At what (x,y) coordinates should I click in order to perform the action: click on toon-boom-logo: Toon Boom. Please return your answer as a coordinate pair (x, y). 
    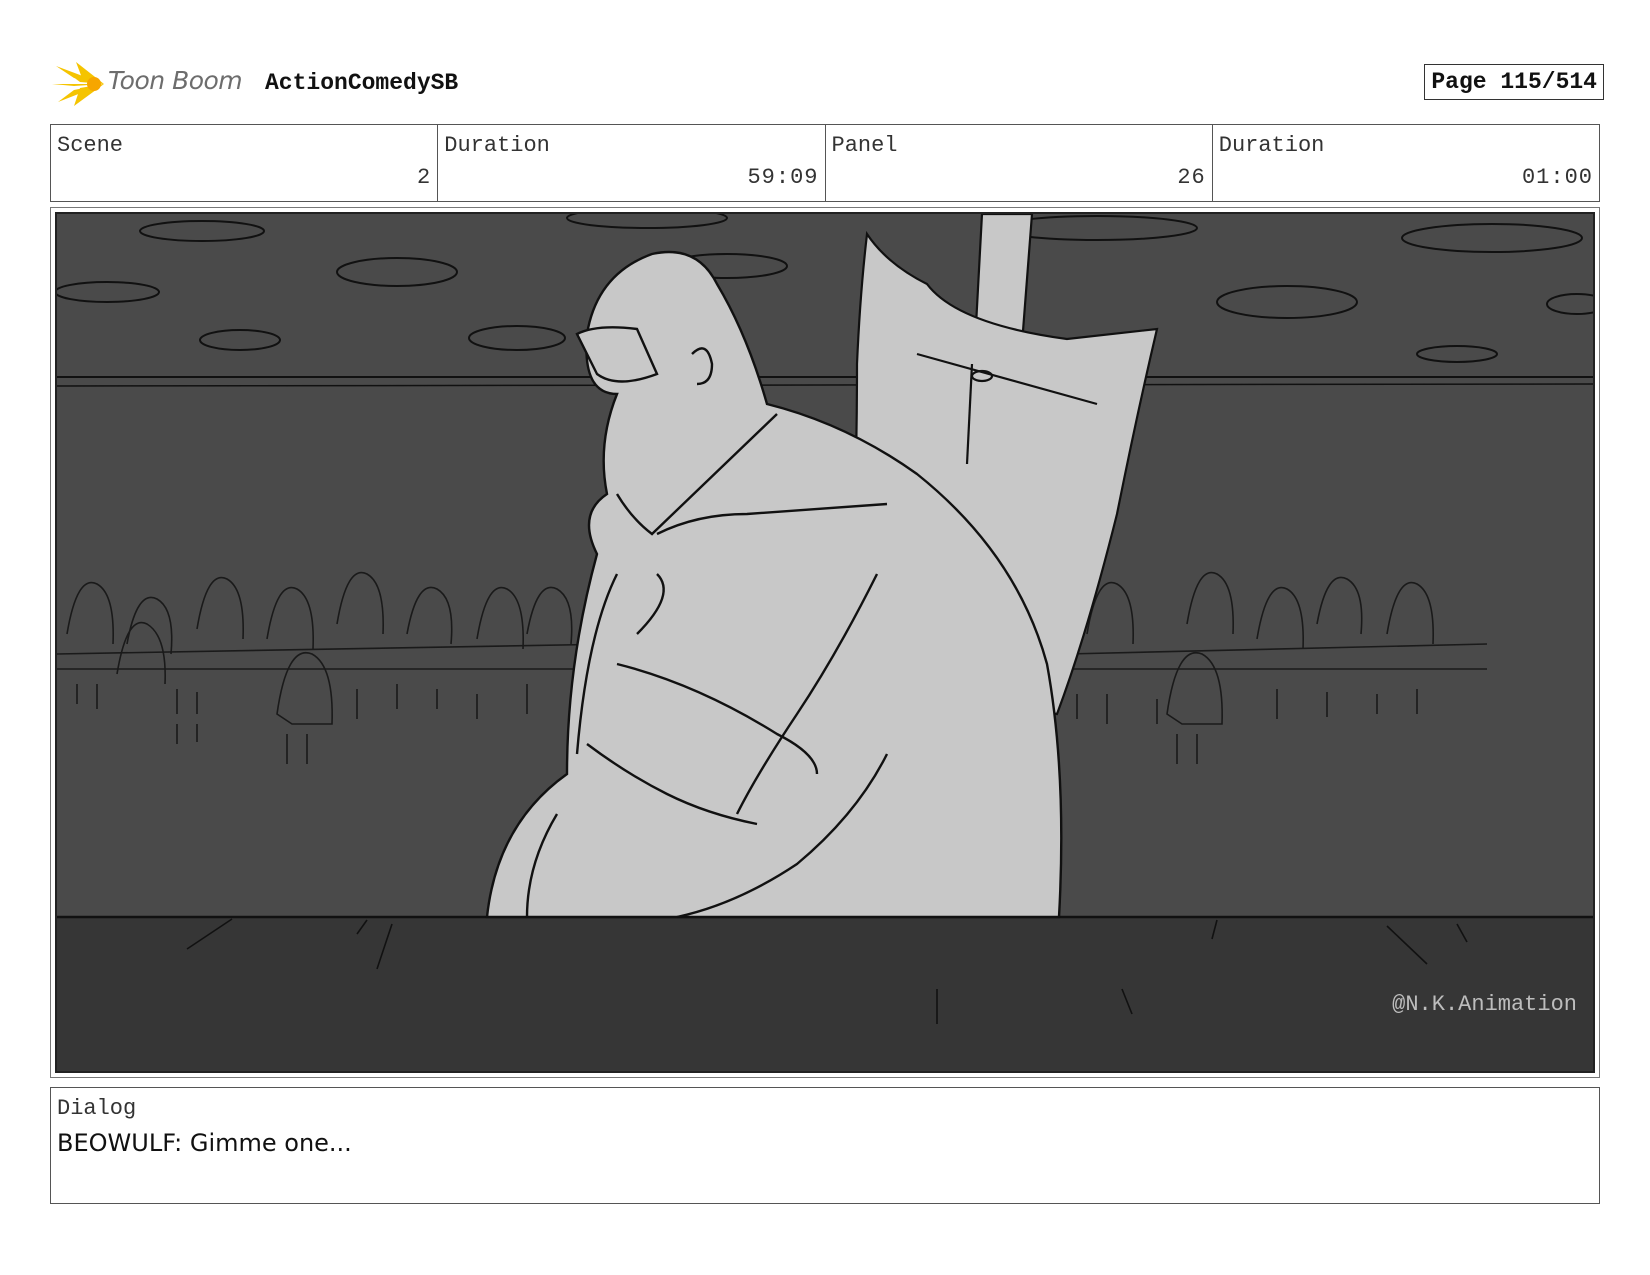
    Looking at the image, I should click on (152, 84).